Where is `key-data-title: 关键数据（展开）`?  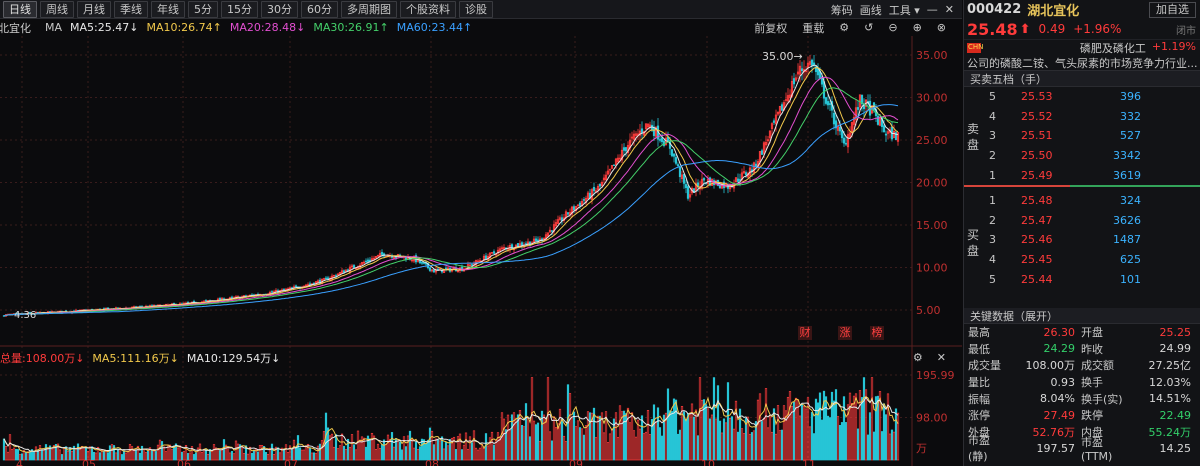
key-data-title: 关键数据（展开） is located at coordinates (1082, 316).